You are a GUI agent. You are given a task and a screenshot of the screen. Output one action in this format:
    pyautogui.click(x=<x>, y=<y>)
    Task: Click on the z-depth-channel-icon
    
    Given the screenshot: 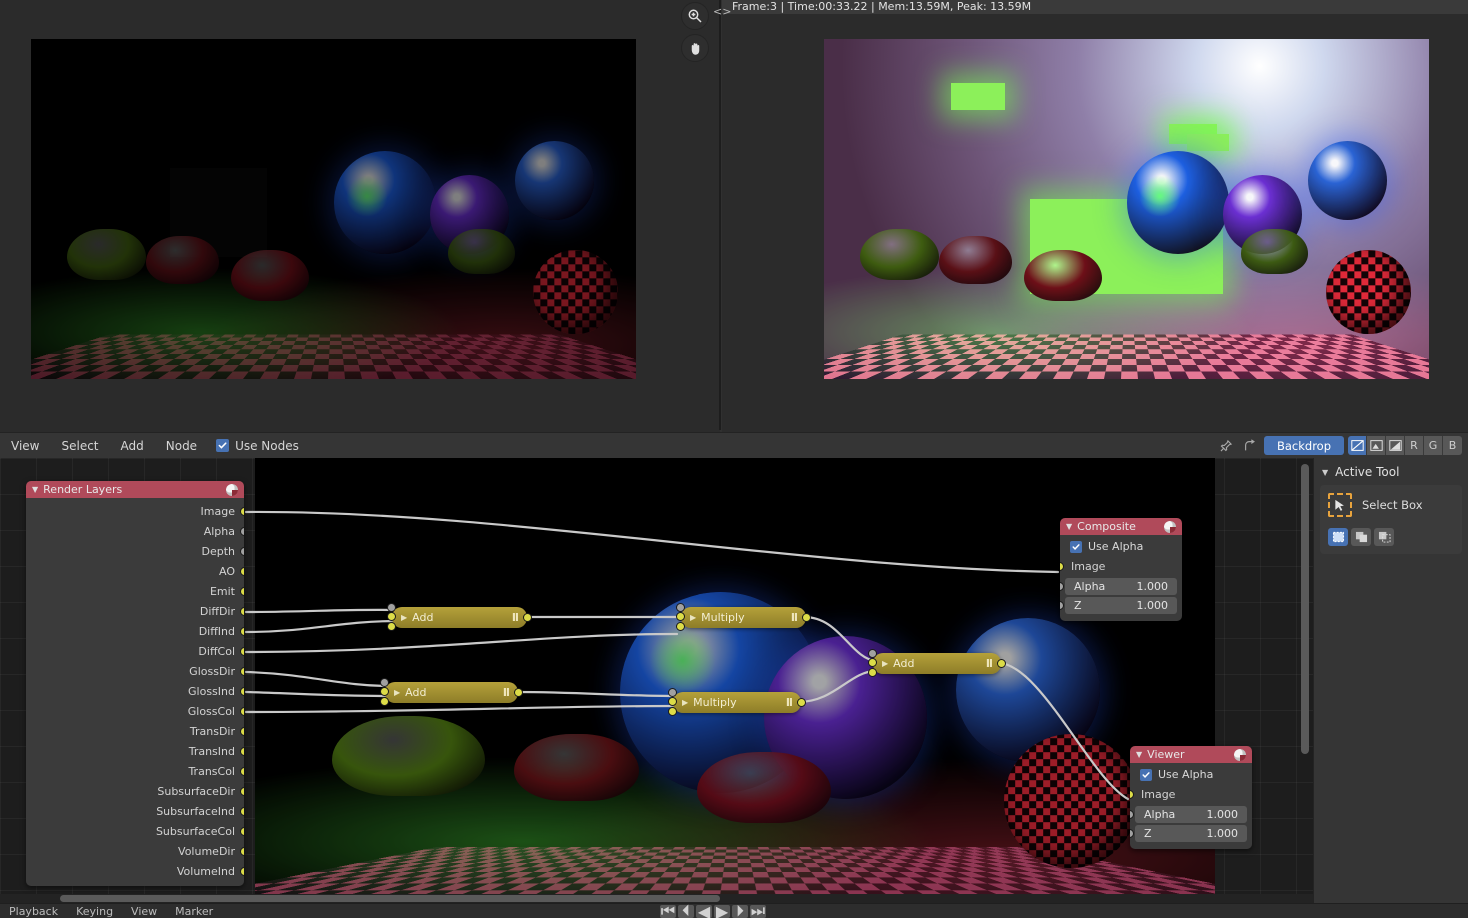 What is the action you would take?
    pyautogui.click(x=1395, y=445)
    